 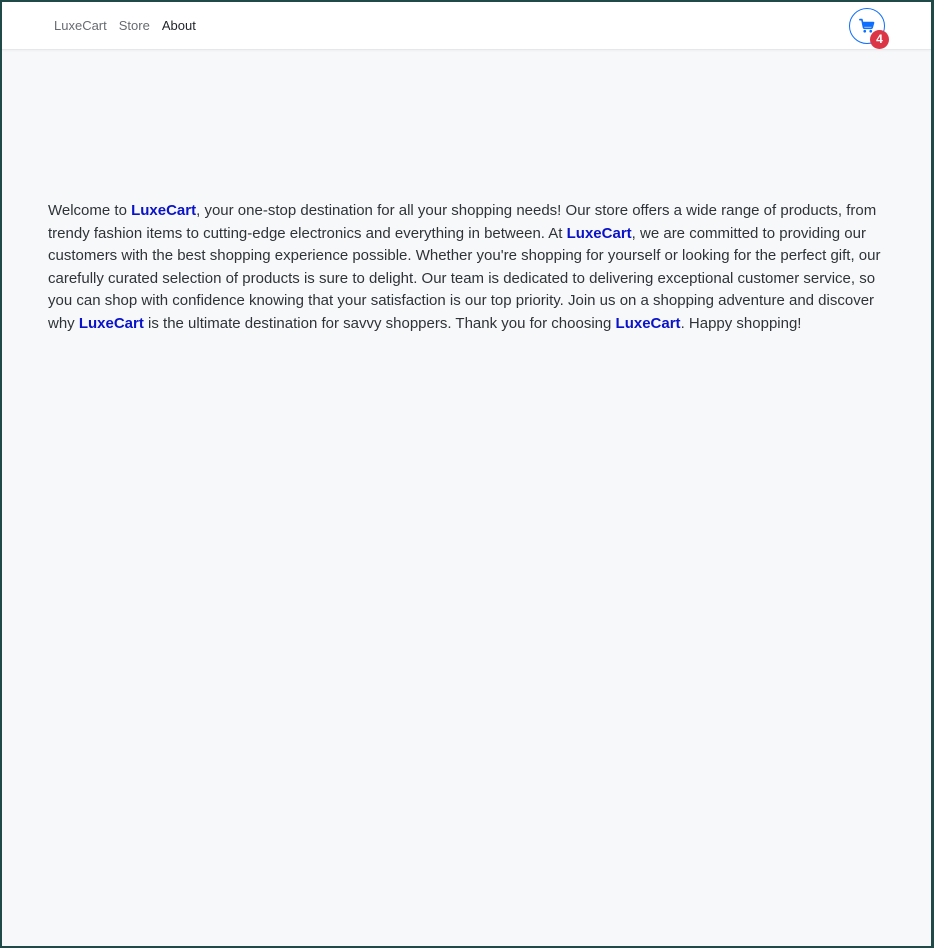 I want to click on nav-links: LuxeCart Store About, so click(x=125, y=26).